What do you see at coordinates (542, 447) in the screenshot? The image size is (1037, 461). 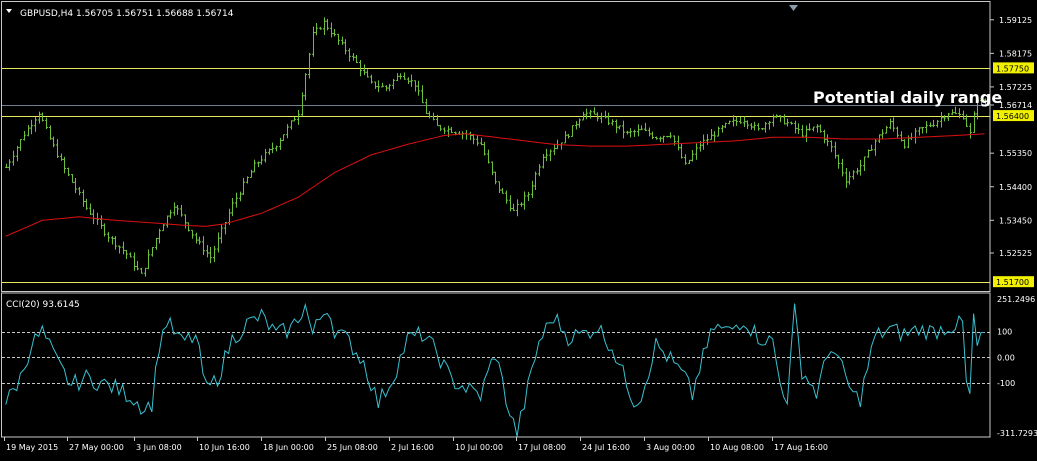 I see `time-tick-label: 17 Jul 08:00` at bounding box center [542, 447].